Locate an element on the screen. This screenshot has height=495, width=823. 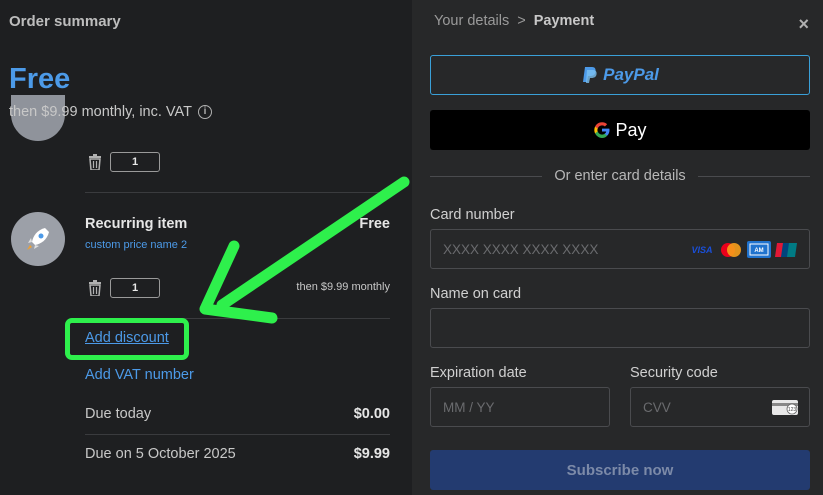
rocket-icon is located at coordinates (38, 239).